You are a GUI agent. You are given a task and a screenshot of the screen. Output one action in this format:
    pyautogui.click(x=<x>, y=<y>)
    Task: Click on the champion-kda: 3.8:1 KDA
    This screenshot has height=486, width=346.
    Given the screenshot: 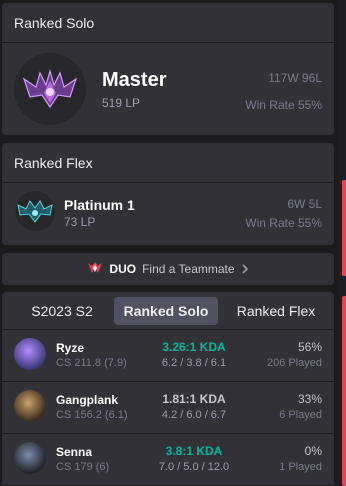 What is the action you would take?
    pyautogui.click(x=194, y=451)
    